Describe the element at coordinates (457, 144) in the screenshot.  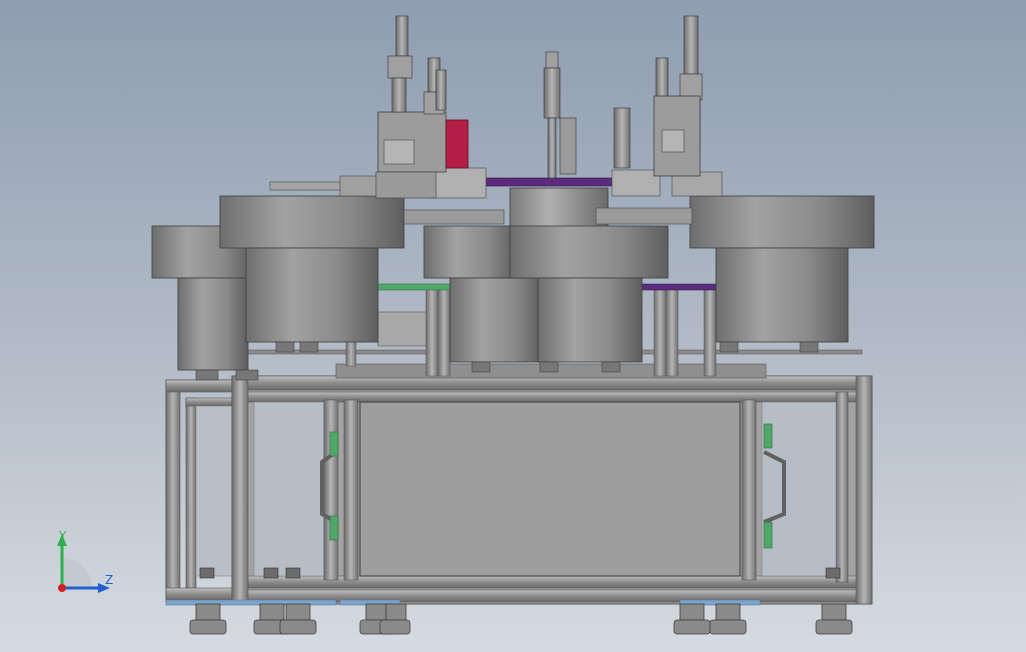
I see `red-actuator-block` at that location.